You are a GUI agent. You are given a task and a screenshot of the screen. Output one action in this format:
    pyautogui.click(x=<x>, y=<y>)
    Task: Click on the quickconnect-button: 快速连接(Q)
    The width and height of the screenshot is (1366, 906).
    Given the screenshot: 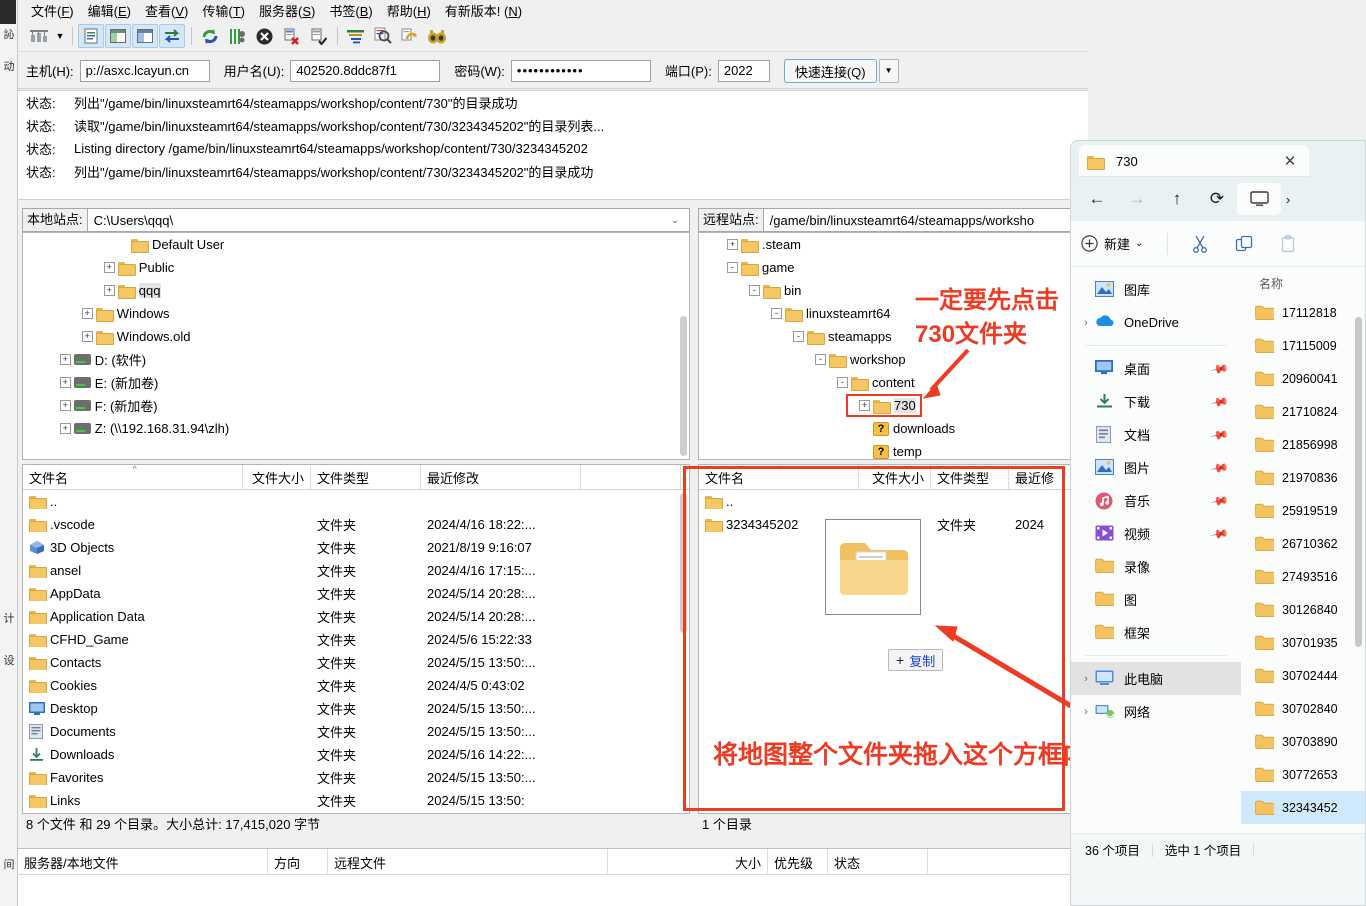 What is the action you would take?
    pyautogui.click(x=830, y=70)
    